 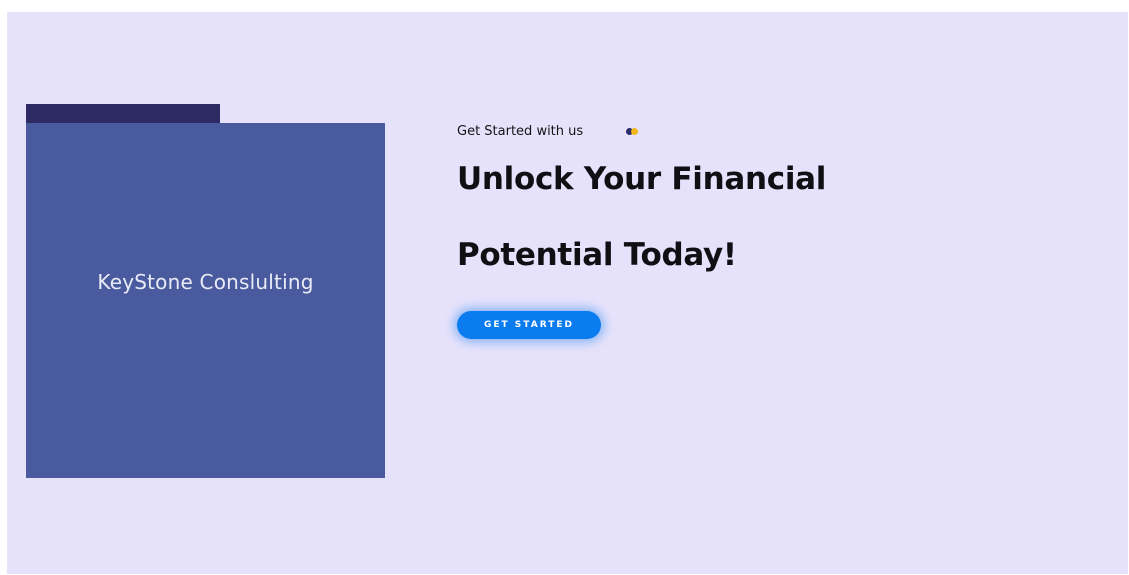 I want to click on headline-line-2: Potential Today!, so click(x=597, y=255).